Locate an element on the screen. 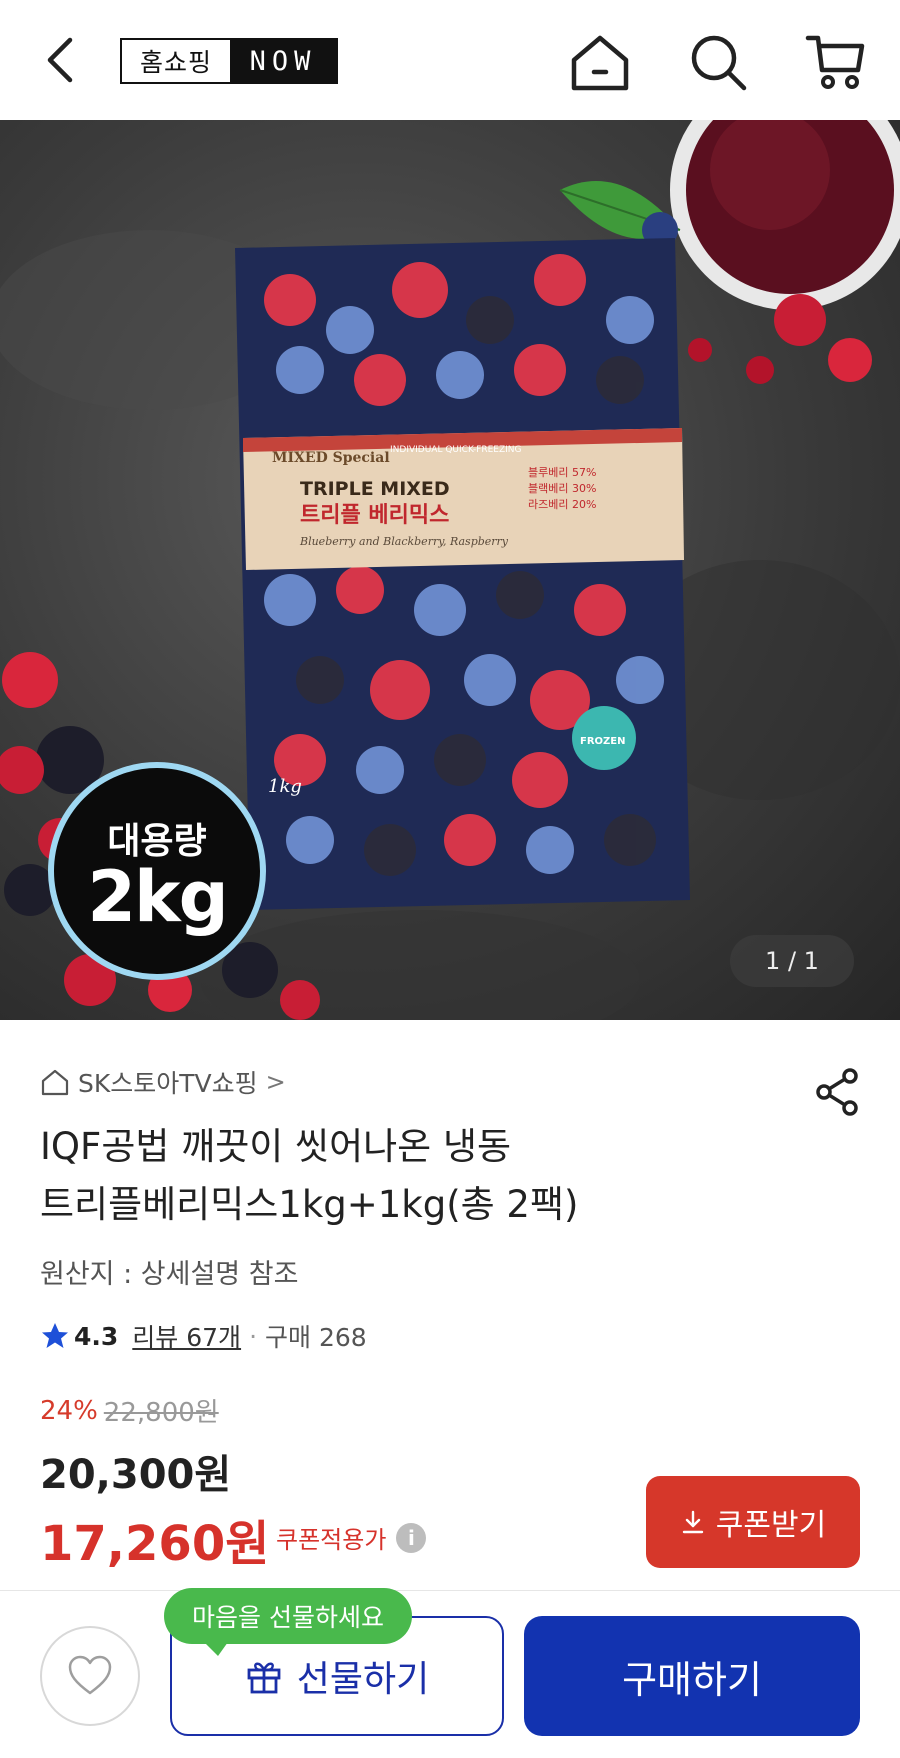  rating-score: 4.3 is located at coordinates (96, 1336).